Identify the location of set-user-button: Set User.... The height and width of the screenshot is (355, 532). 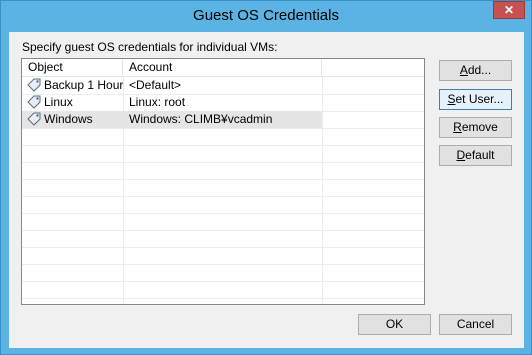
(475, 99).